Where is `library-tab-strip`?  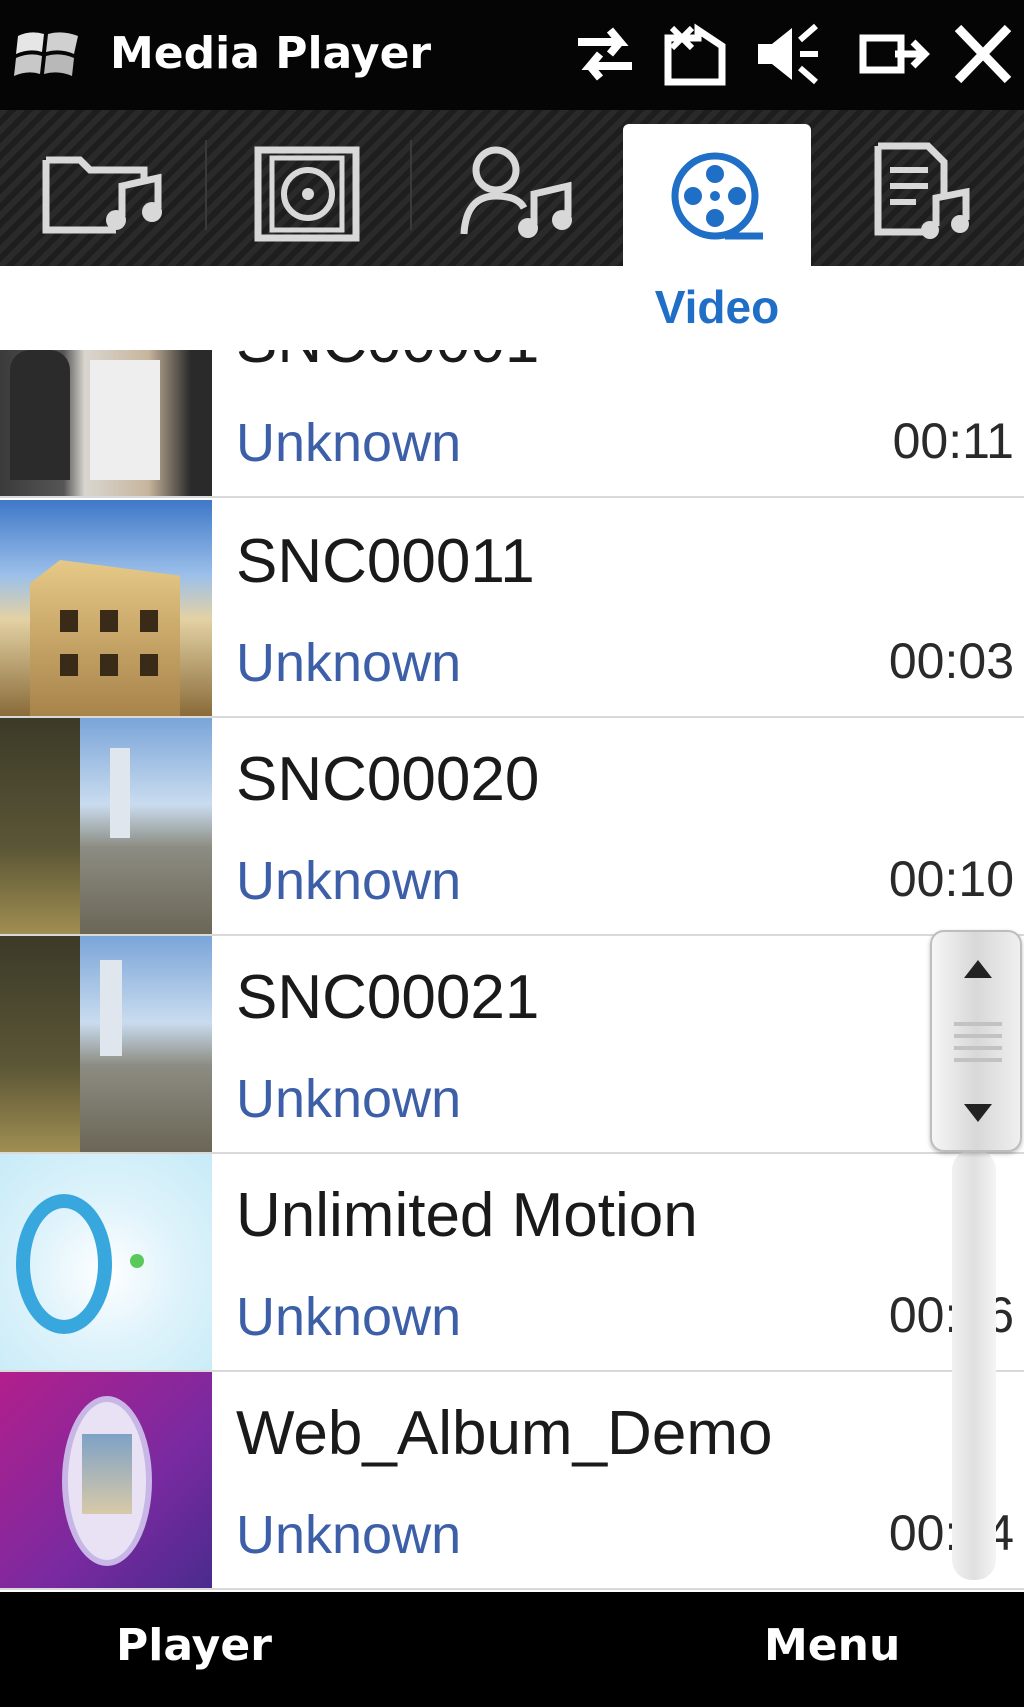 library-tab-strip is located at coordinates (512, 188).